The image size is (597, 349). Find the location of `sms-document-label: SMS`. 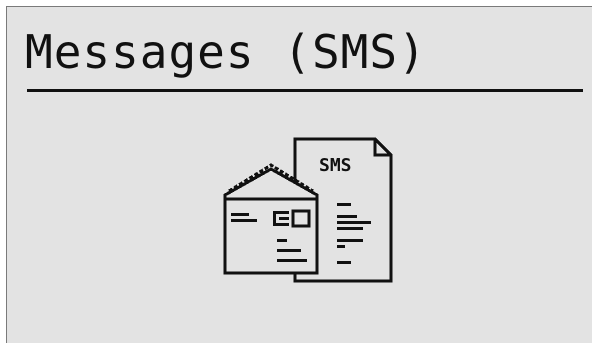

sms-document-label: SMS is located at coordinates (335, 165).